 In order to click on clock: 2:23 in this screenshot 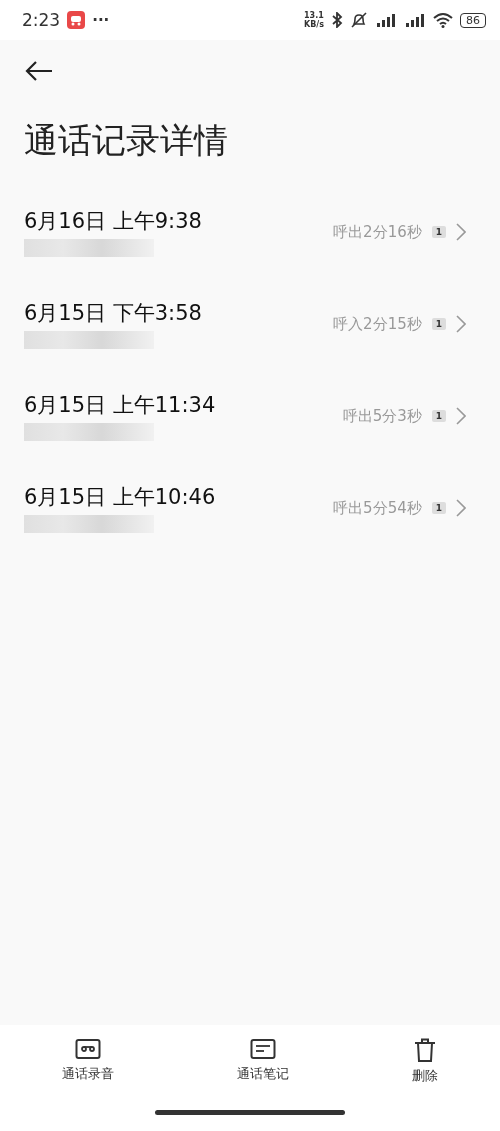, I will do `click(41, 20)`.